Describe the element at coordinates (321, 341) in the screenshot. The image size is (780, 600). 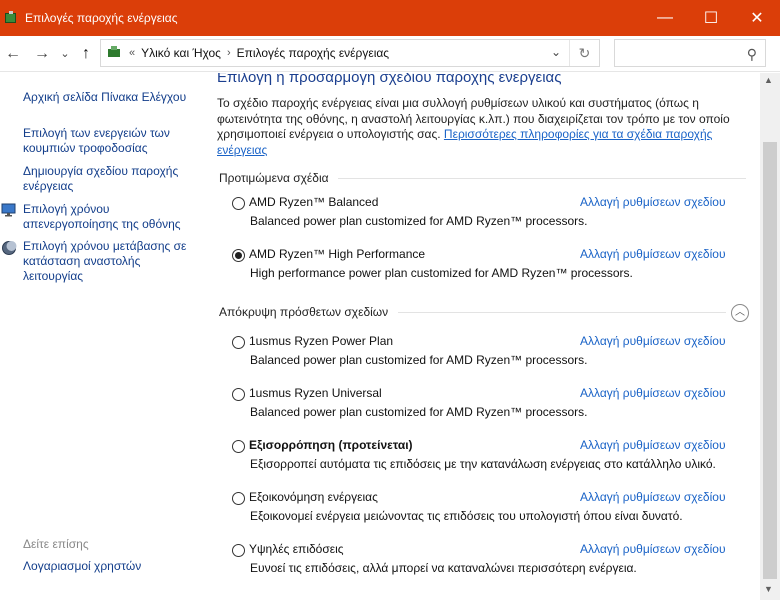
I see `plan-name: 1usmus Ryzen Power Plan` at that location.